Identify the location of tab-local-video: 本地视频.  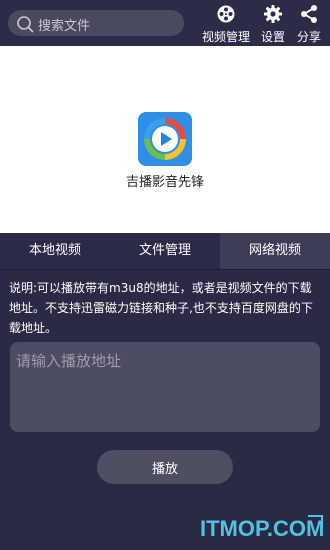
(55, 251).